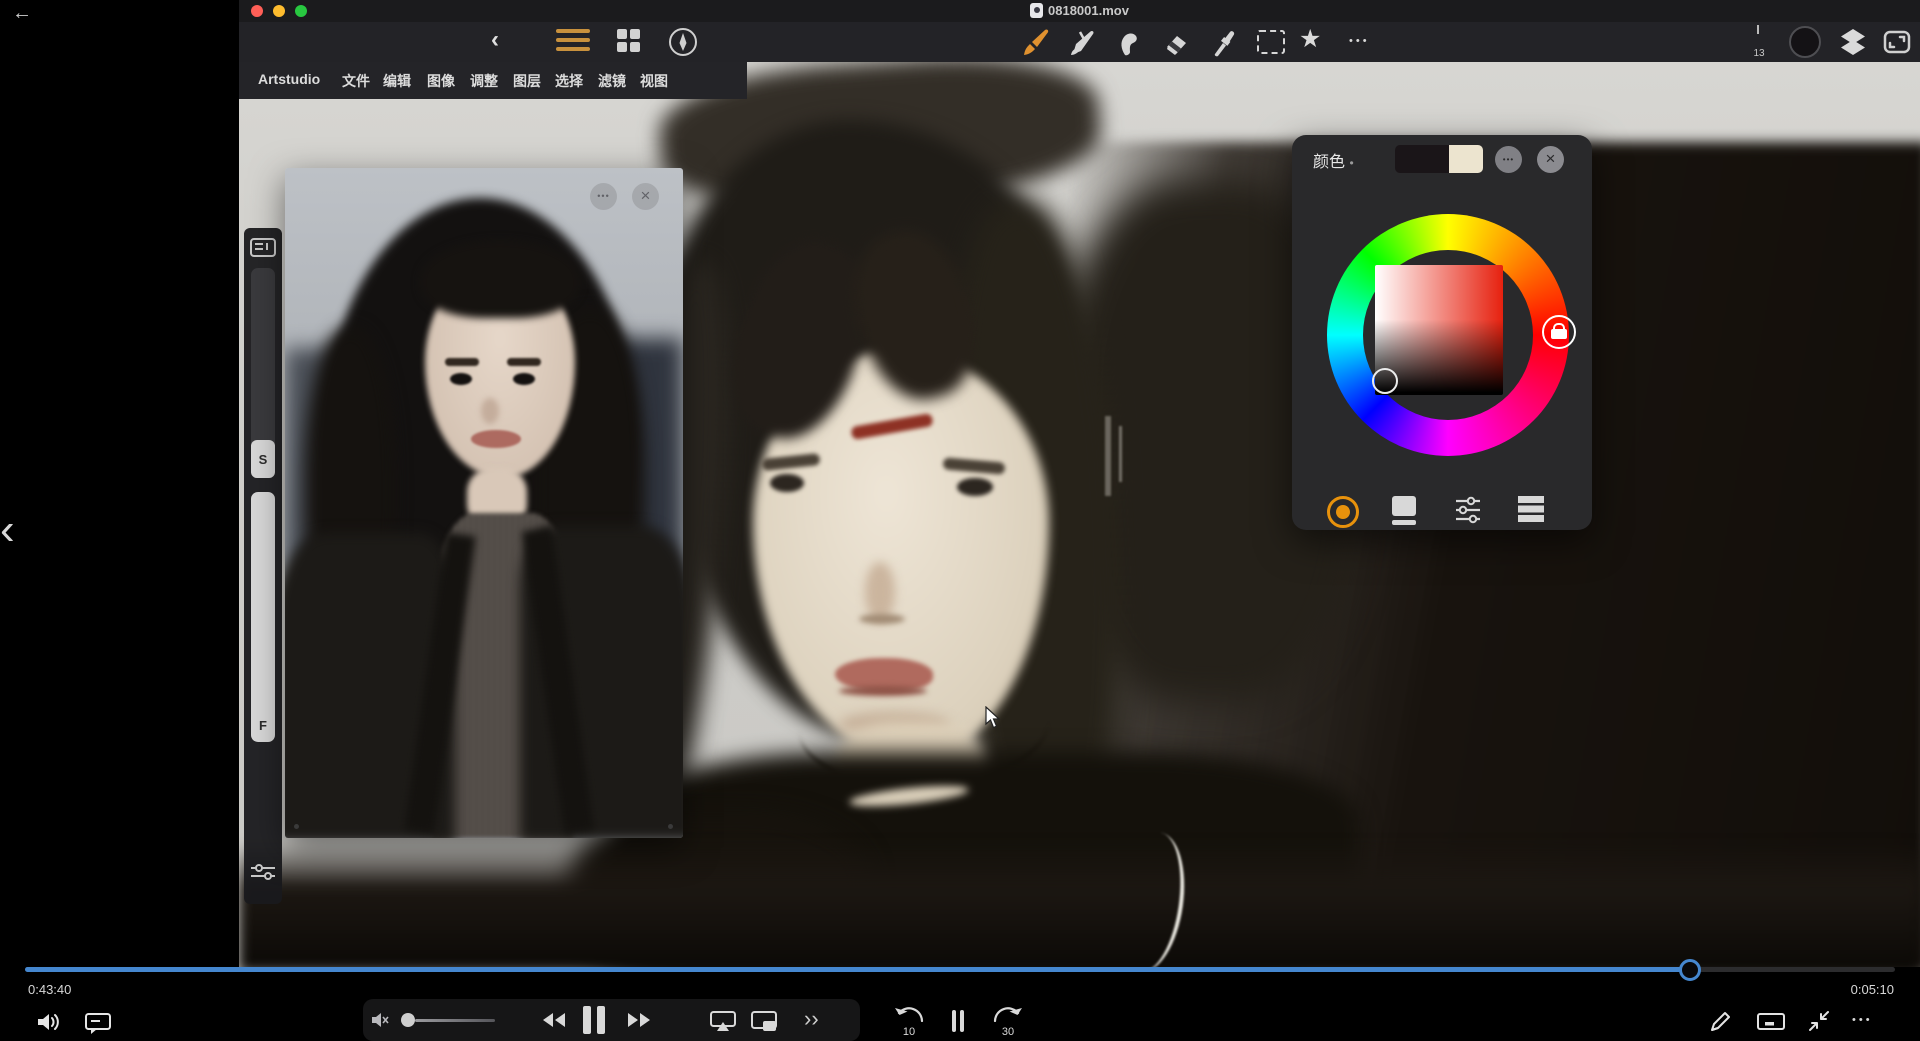  I want to click on menu-edit: 编辑, so click(397, 81).